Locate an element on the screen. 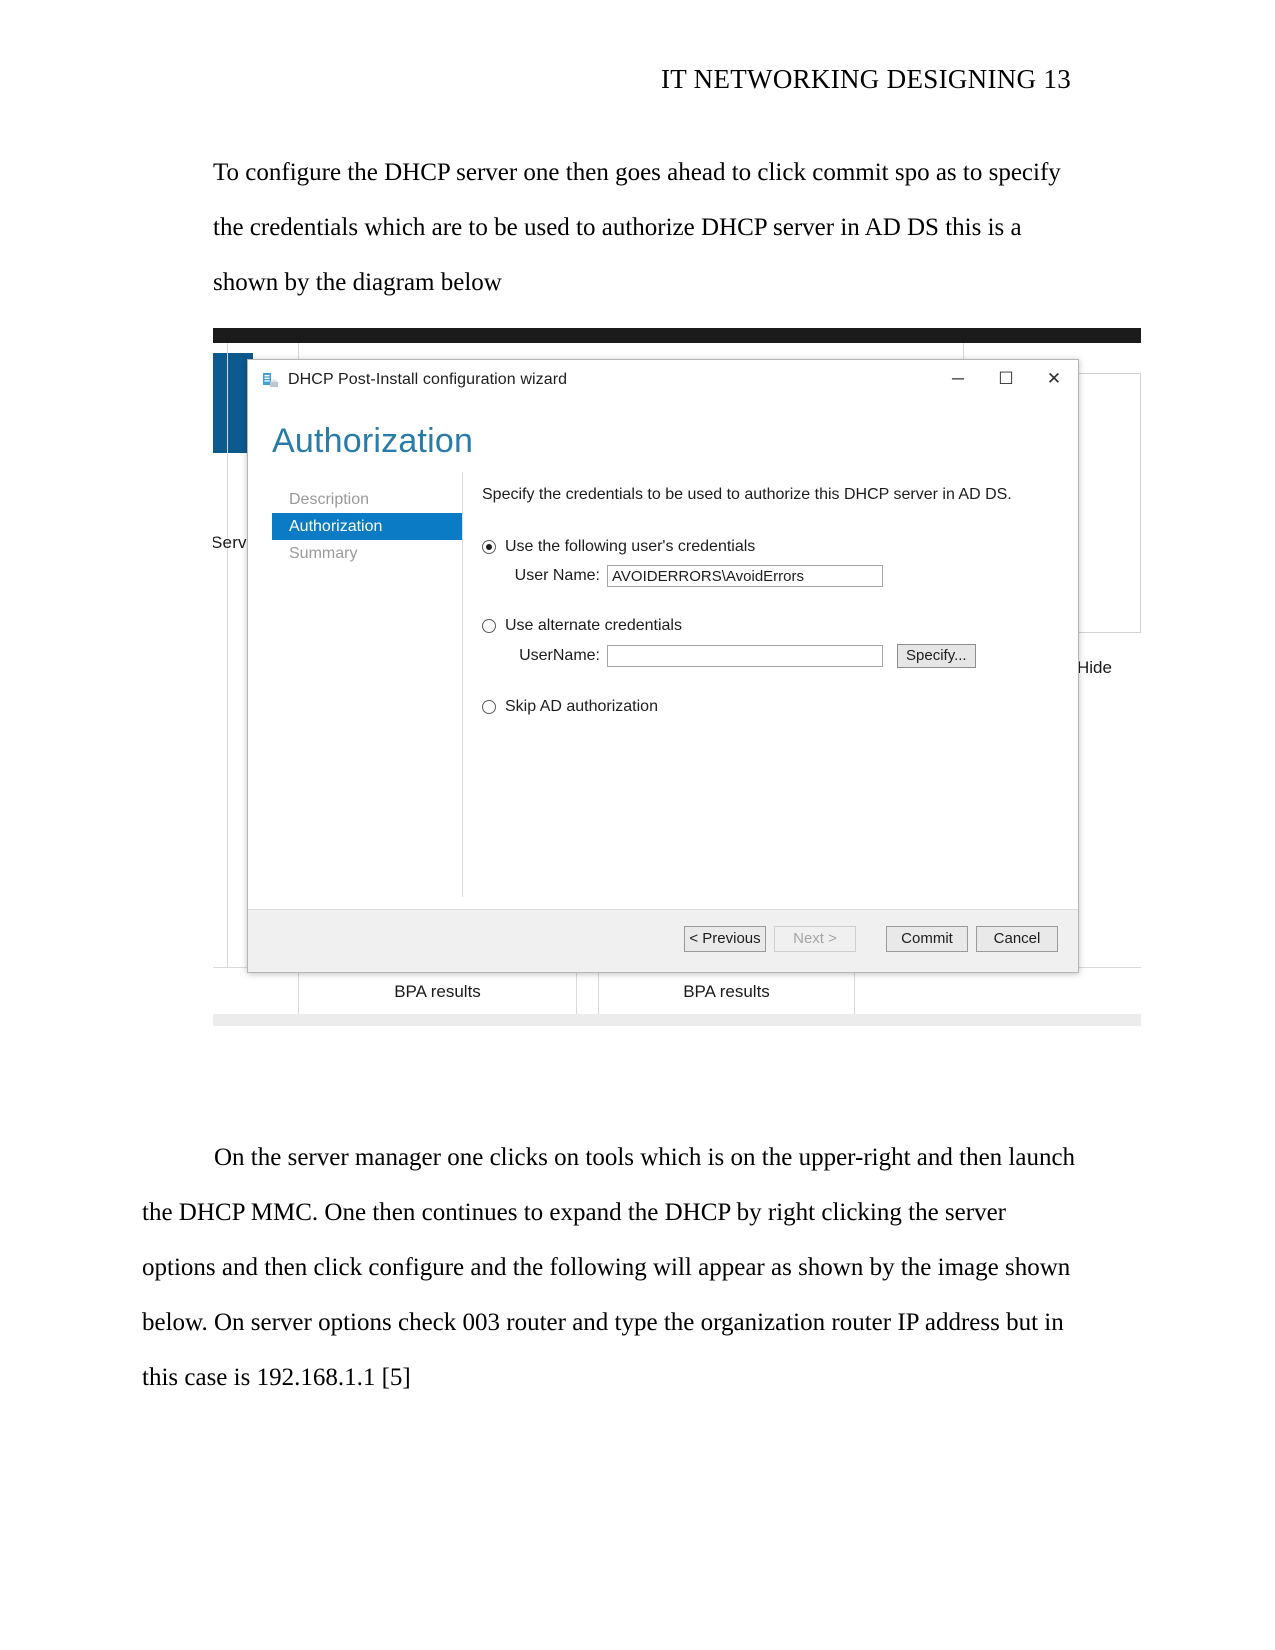  option-use-alternate-credentials: Use alternate credentials is located at coordinates (773, 626).